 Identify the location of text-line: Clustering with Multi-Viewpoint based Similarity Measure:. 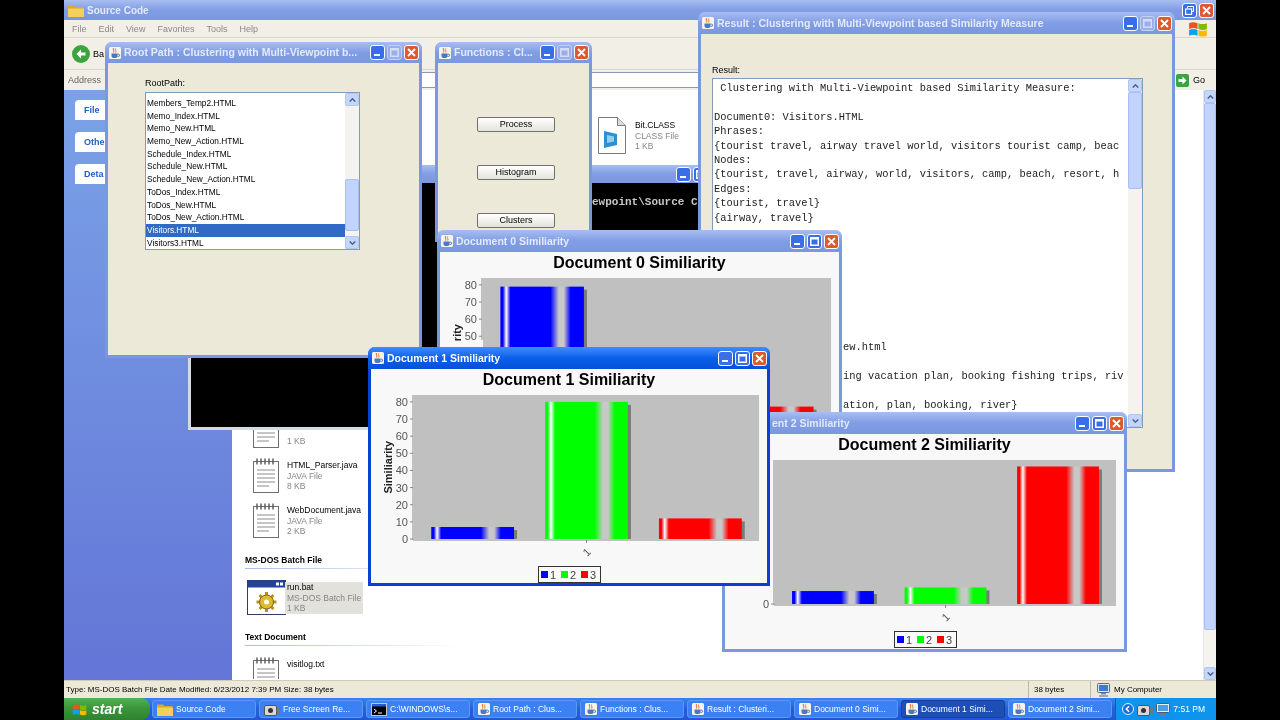
(897, 88).